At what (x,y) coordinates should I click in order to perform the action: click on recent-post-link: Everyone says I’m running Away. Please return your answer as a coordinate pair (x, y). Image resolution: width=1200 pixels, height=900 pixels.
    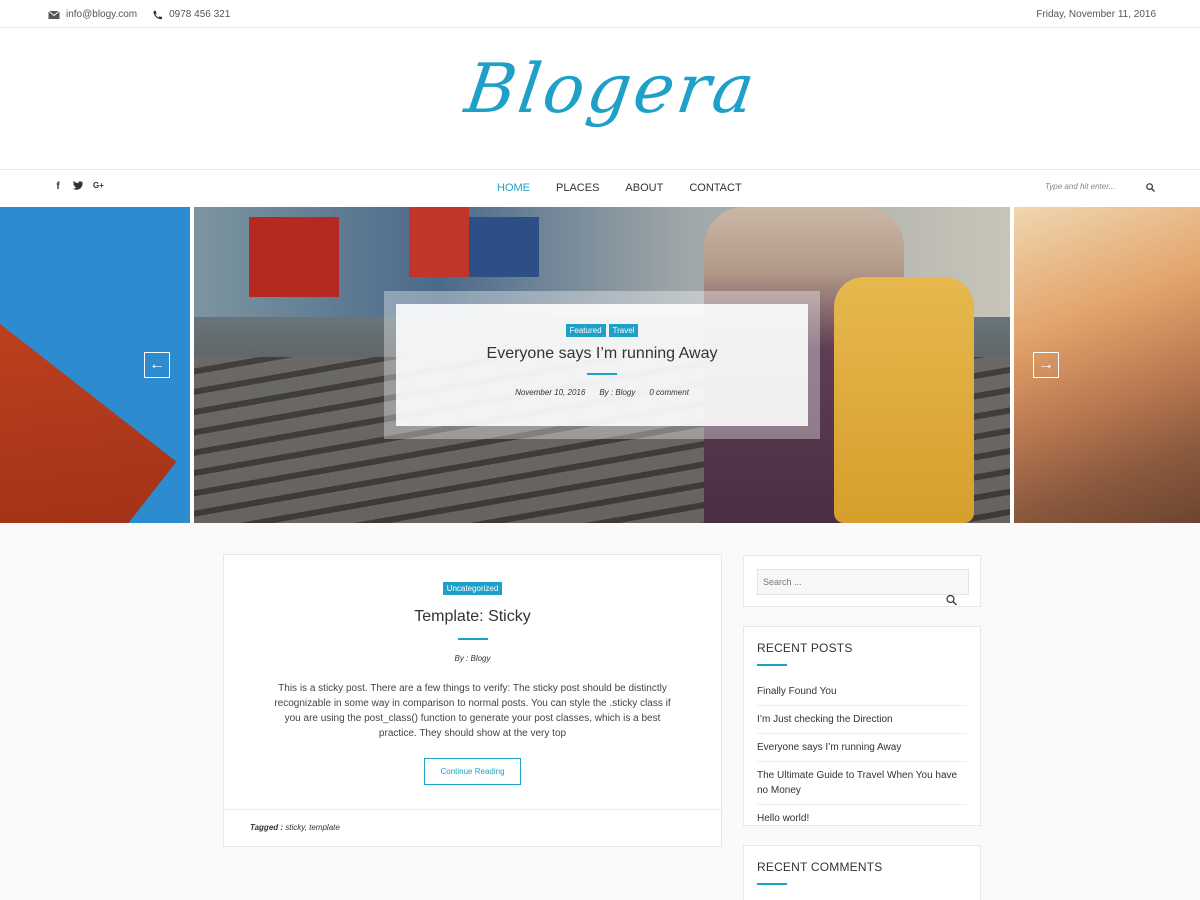
    Looking at the image, I should click on (862, 748).